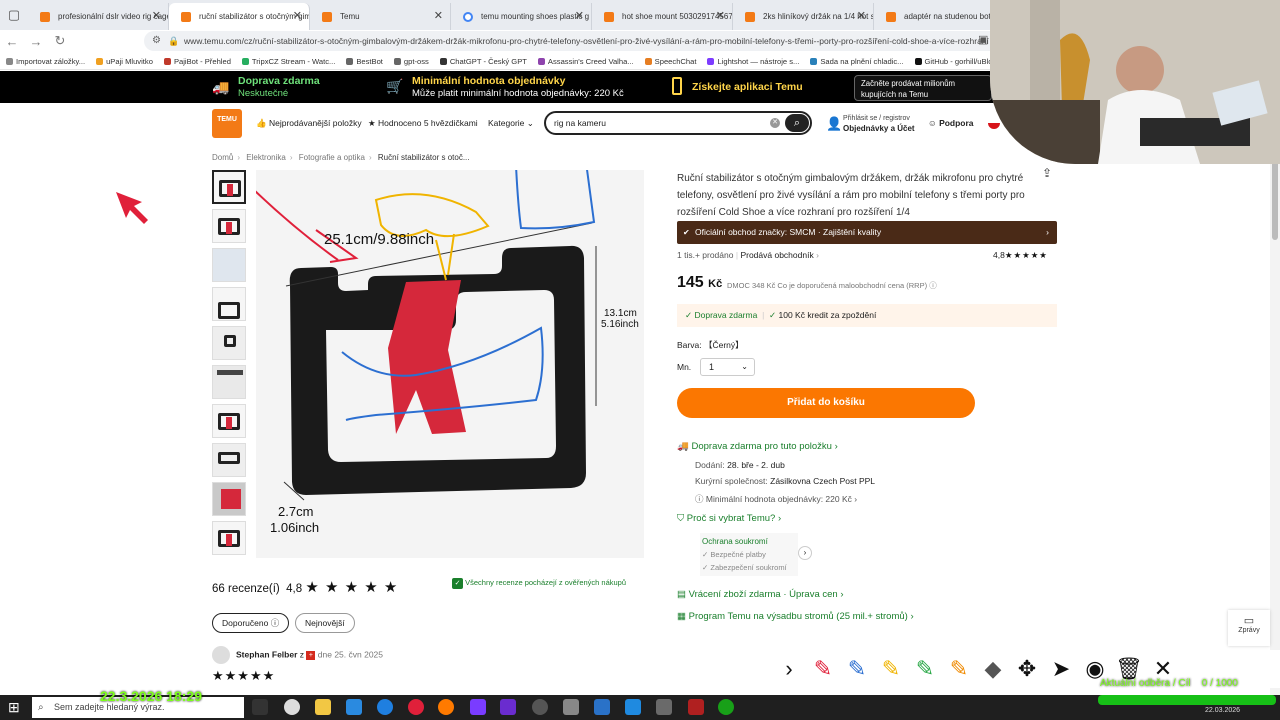 Image resolution: width=1280 pixels, height=720 pixels. I want to click on bookmark-item: ChatGPT - Český GPT, so click(483, 61).